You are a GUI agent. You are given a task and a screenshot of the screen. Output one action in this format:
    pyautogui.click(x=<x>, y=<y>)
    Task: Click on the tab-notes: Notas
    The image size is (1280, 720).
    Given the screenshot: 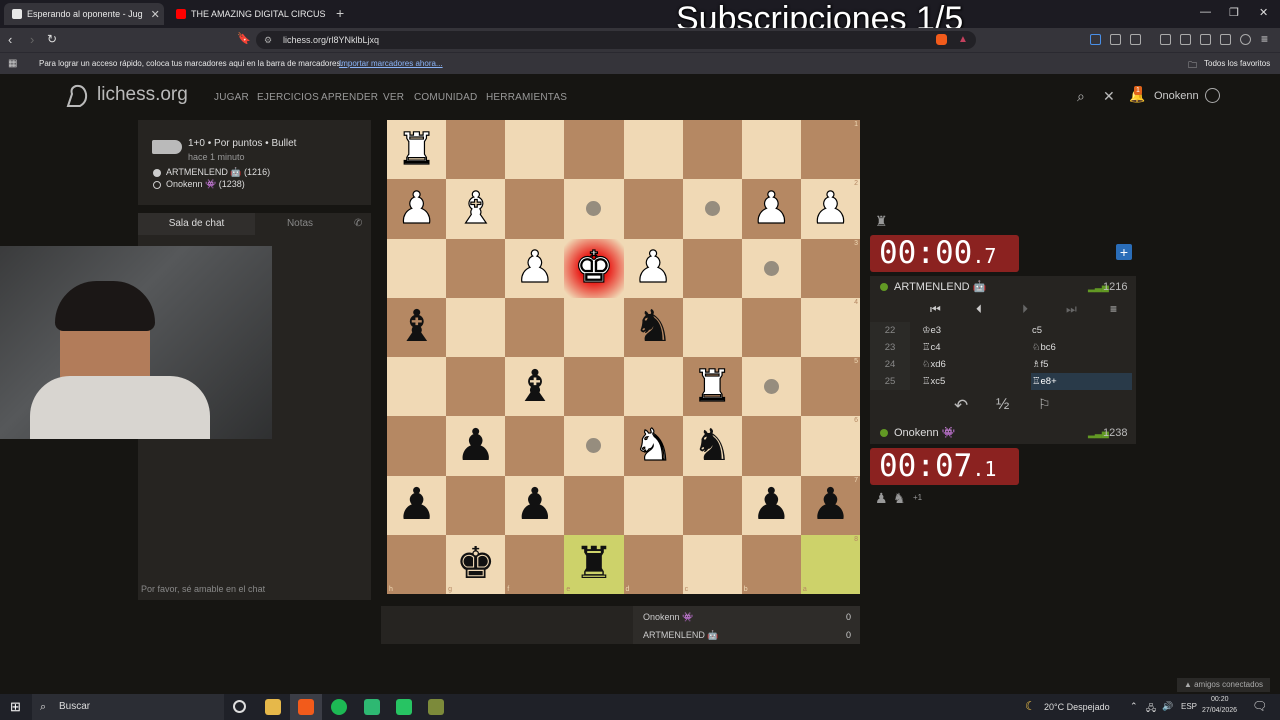 What is the action you would take?
    pyautogui.click(x=300, y=224)
    